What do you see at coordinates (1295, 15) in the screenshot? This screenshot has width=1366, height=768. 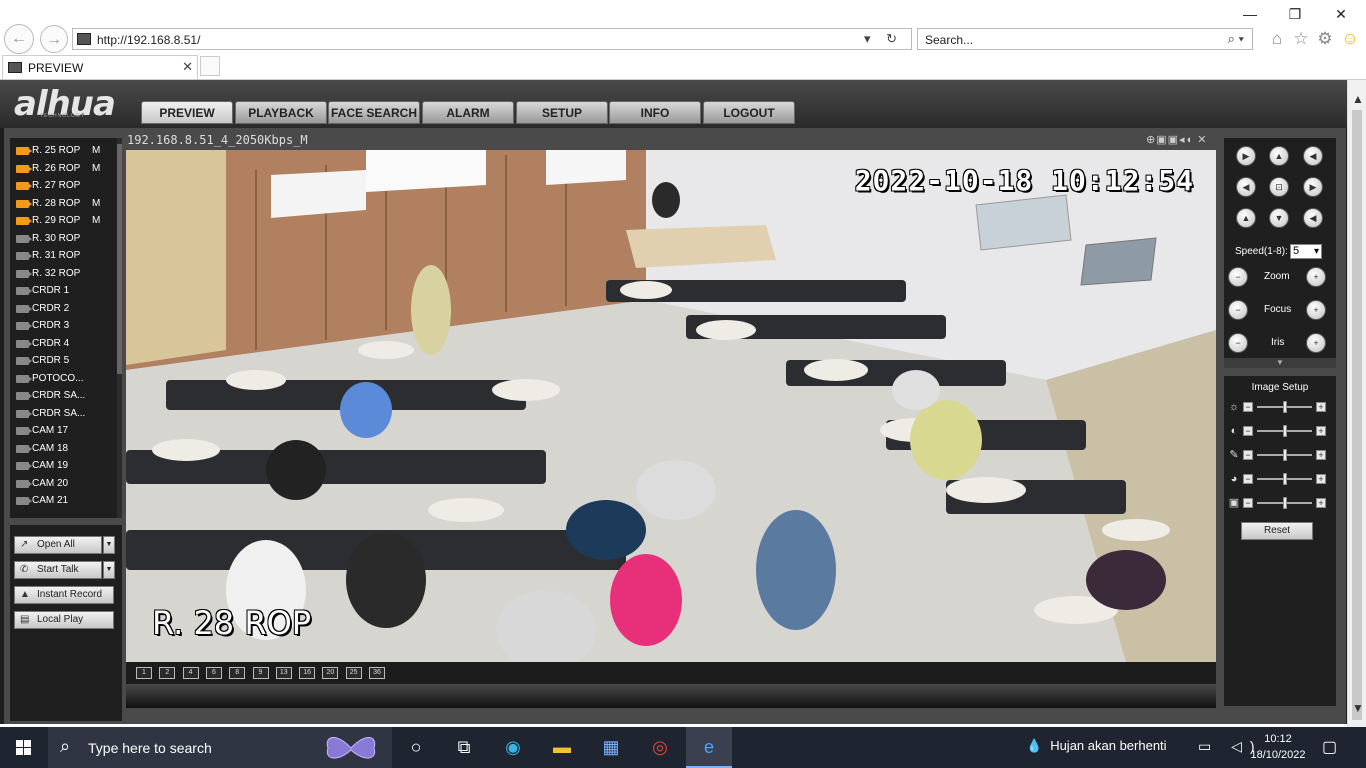 I see `restore-button: ❐` at bounding box center [1295, 15].